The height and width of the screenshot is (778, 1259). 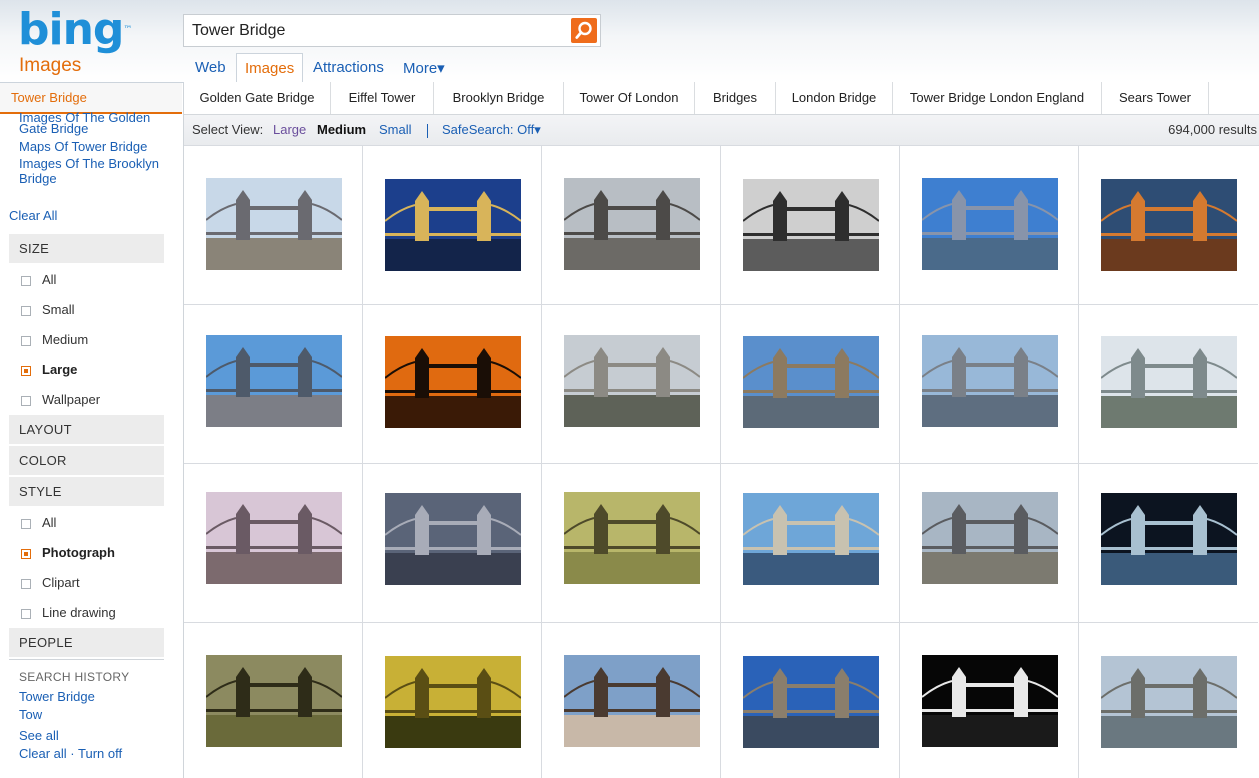 I want to click on search-box, so click(x=392, y=30).